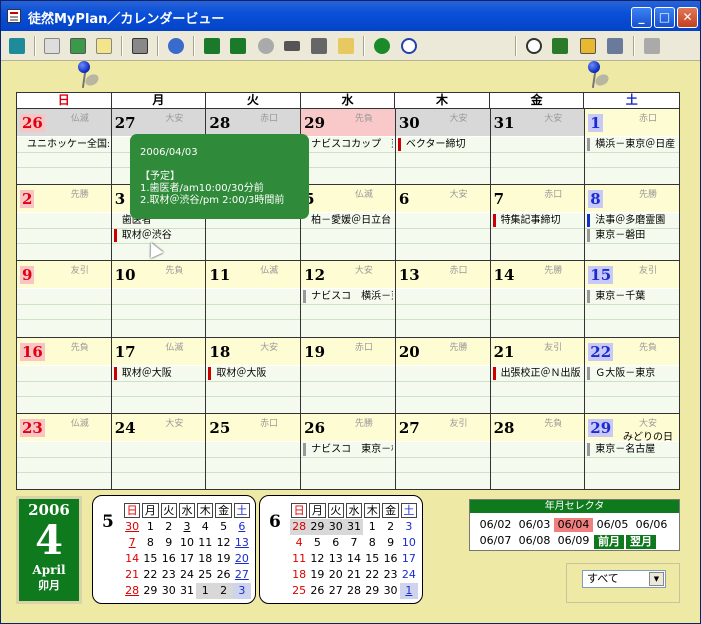 The width and height of the screenshot is (701, 624). I want to click on day-cell: 10 先負, so click(158, 299).